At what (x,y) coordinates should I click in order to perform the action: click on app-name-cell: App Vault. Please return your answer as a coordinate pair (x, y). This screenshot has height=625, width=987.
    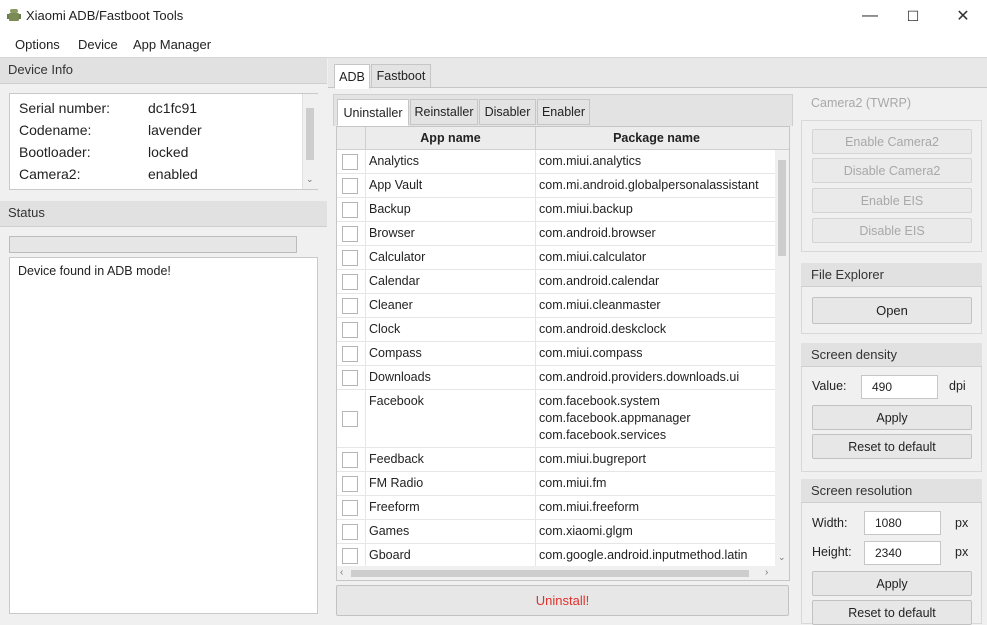
    Looking at the image, I should click on (396, 185).